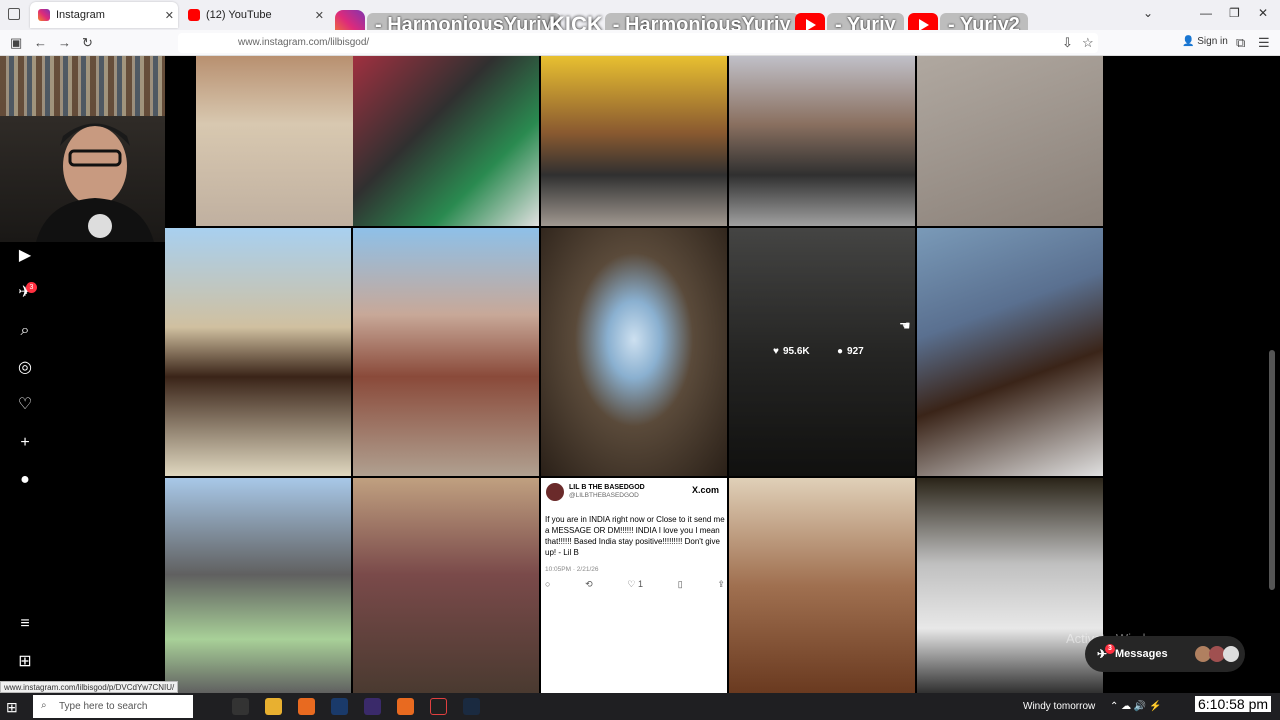 This screenshot has height=720, width=1280. What do you see at coordinates (1206, 13) in the screenshot?
I see `minimize-icon: —` at bounding box center [1206, 13].